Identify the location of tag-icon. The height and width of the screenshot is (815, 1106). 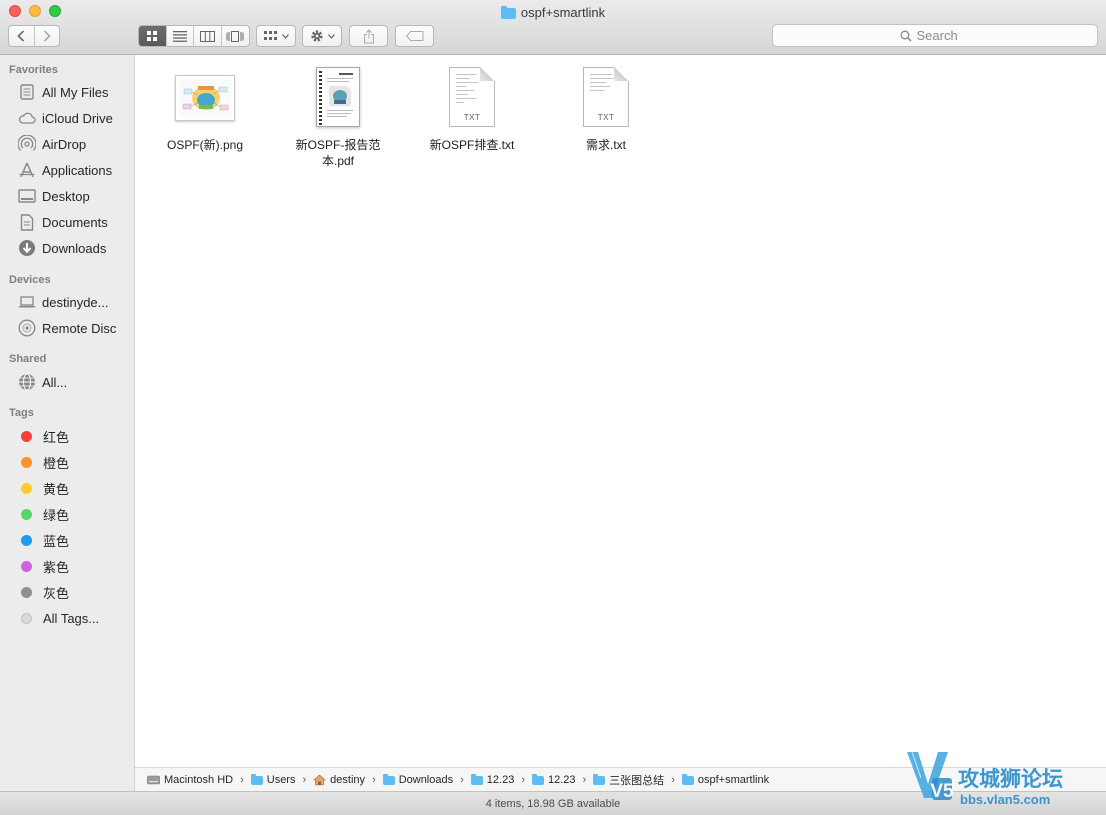
(414, 36).